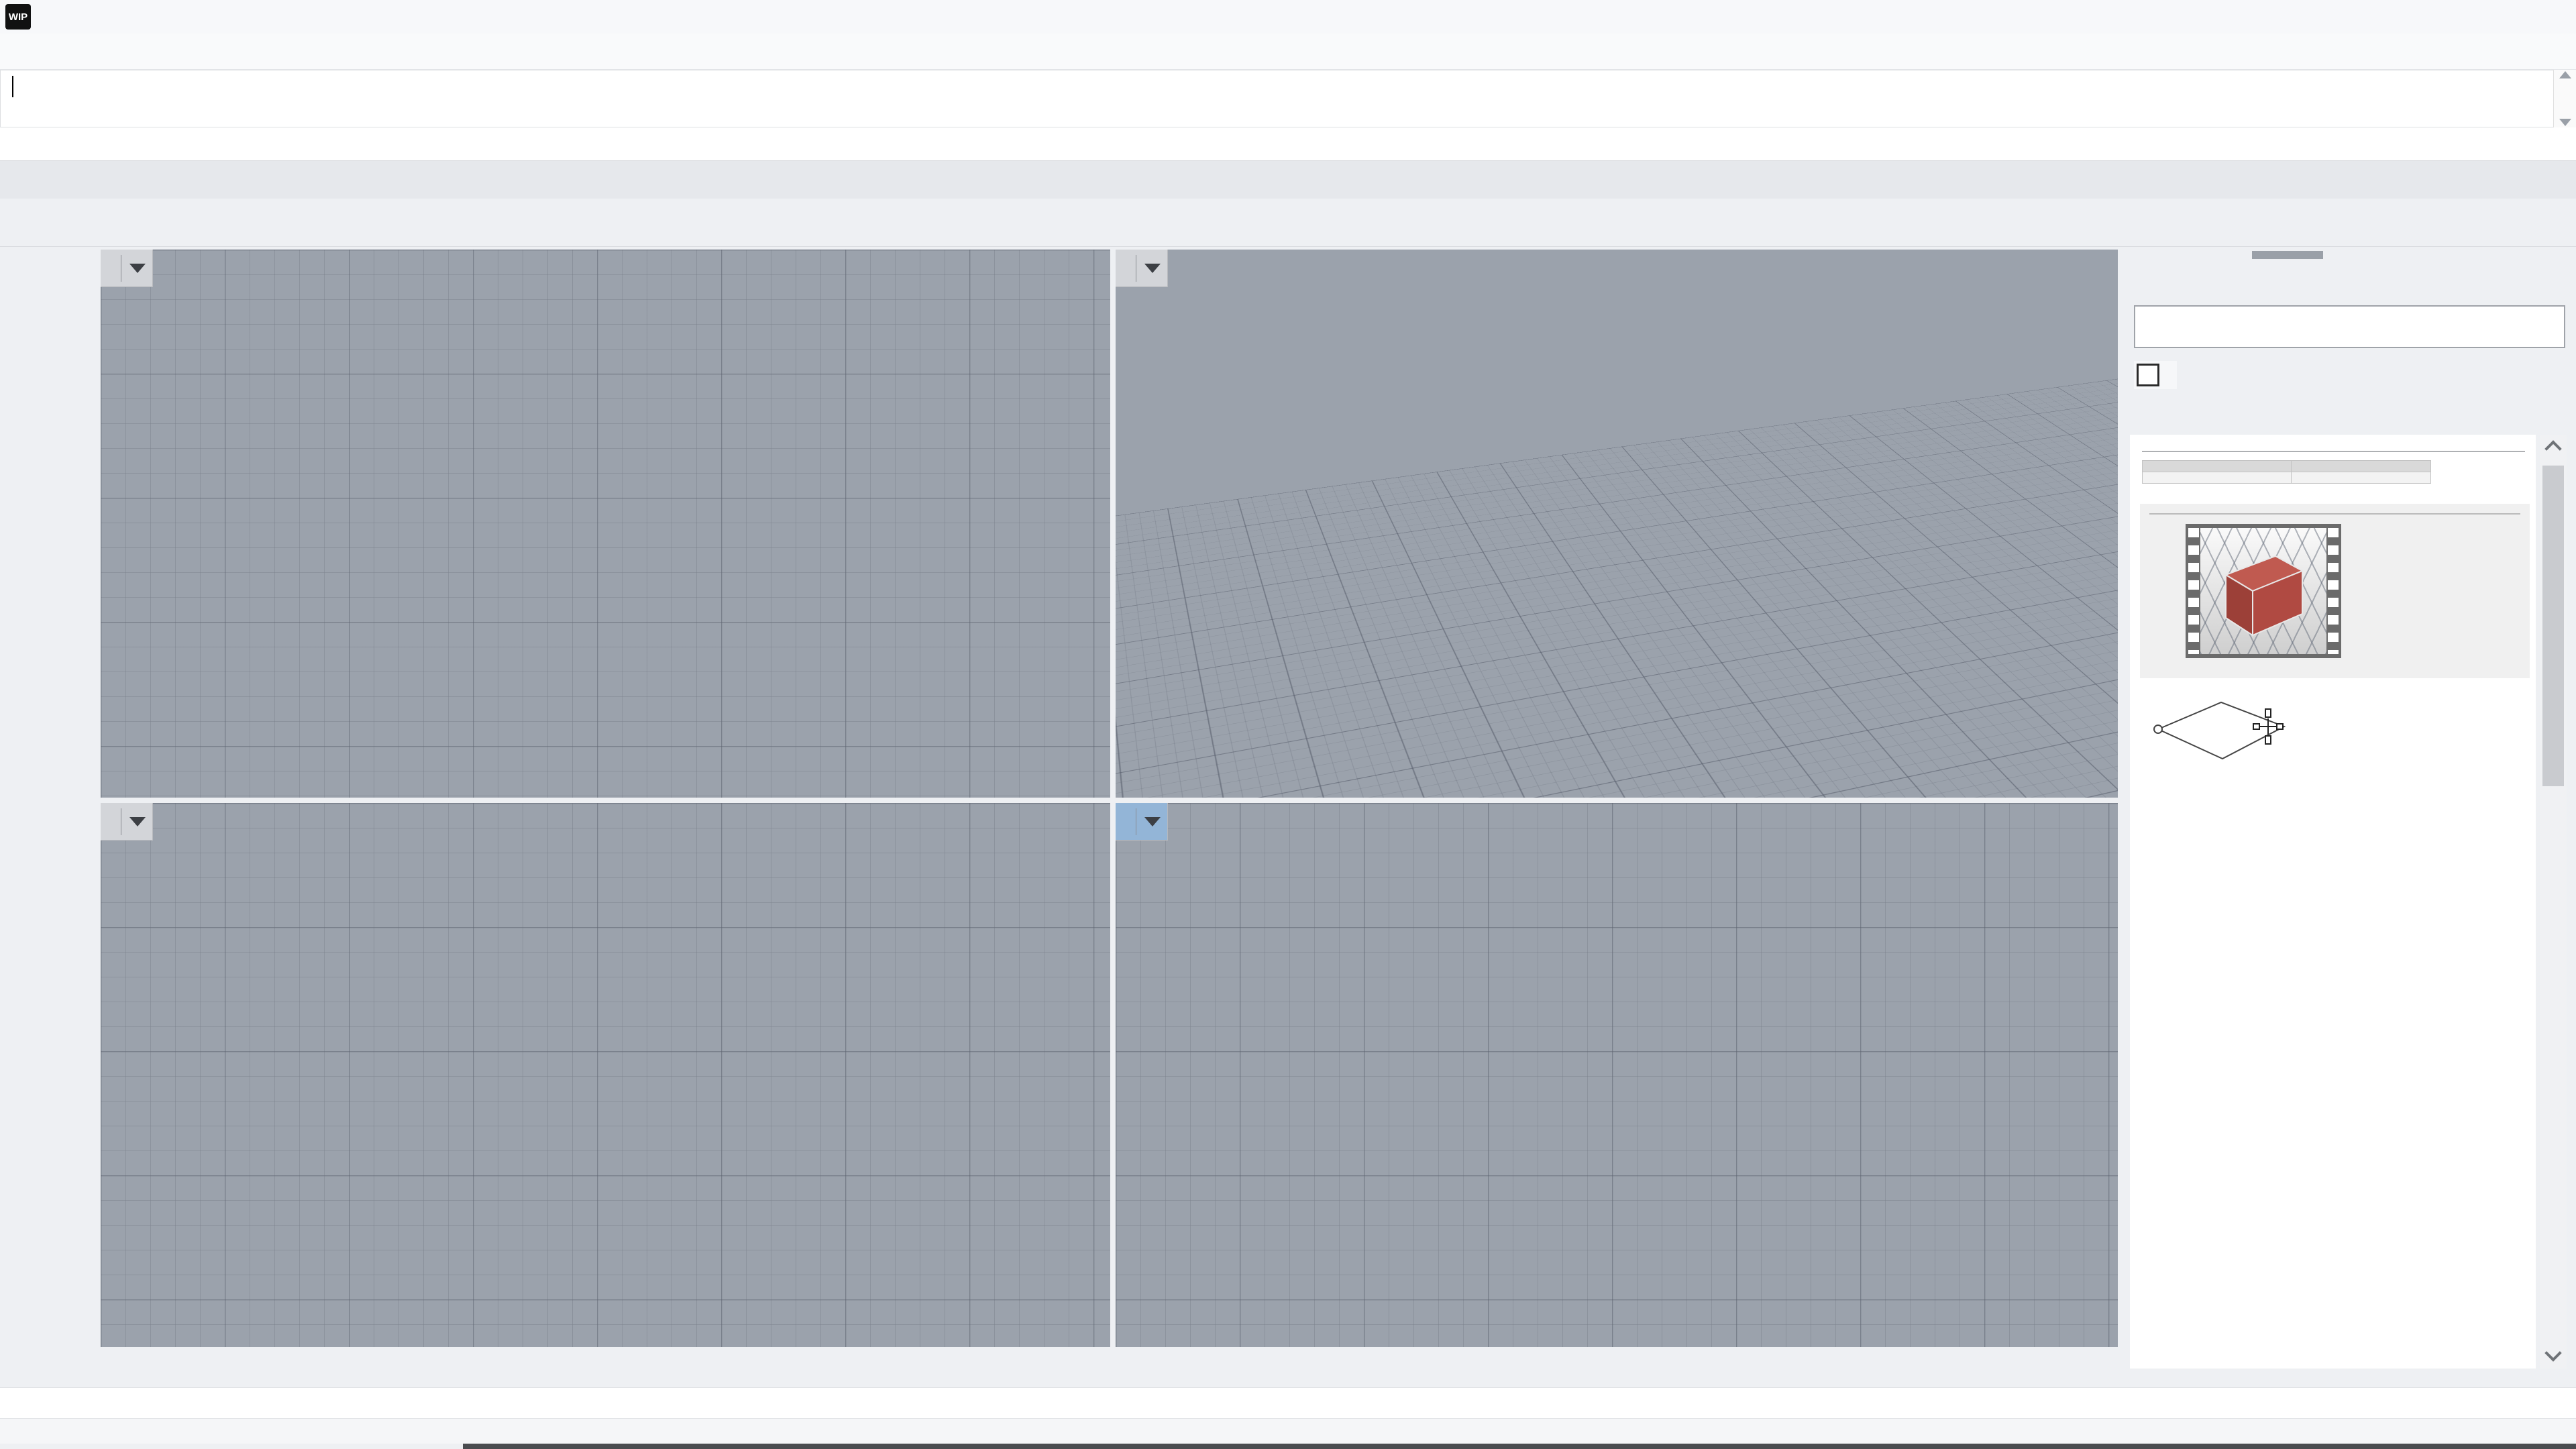 The width and height of the screenshot is (2576, 1449). What do you see at coordinates (2264, 596) in the screenshot?
I see `red-box-illustration` at bounding box center [2264, 596].